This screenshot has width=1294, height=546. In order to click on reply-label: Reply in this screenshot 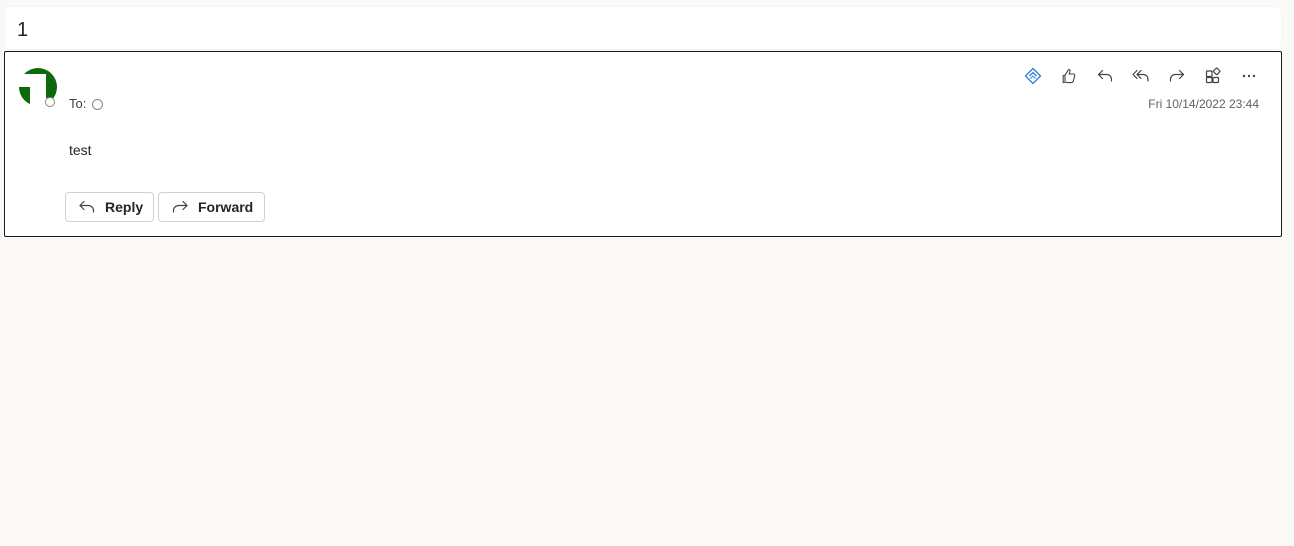, I will do `click(124, 207)`.